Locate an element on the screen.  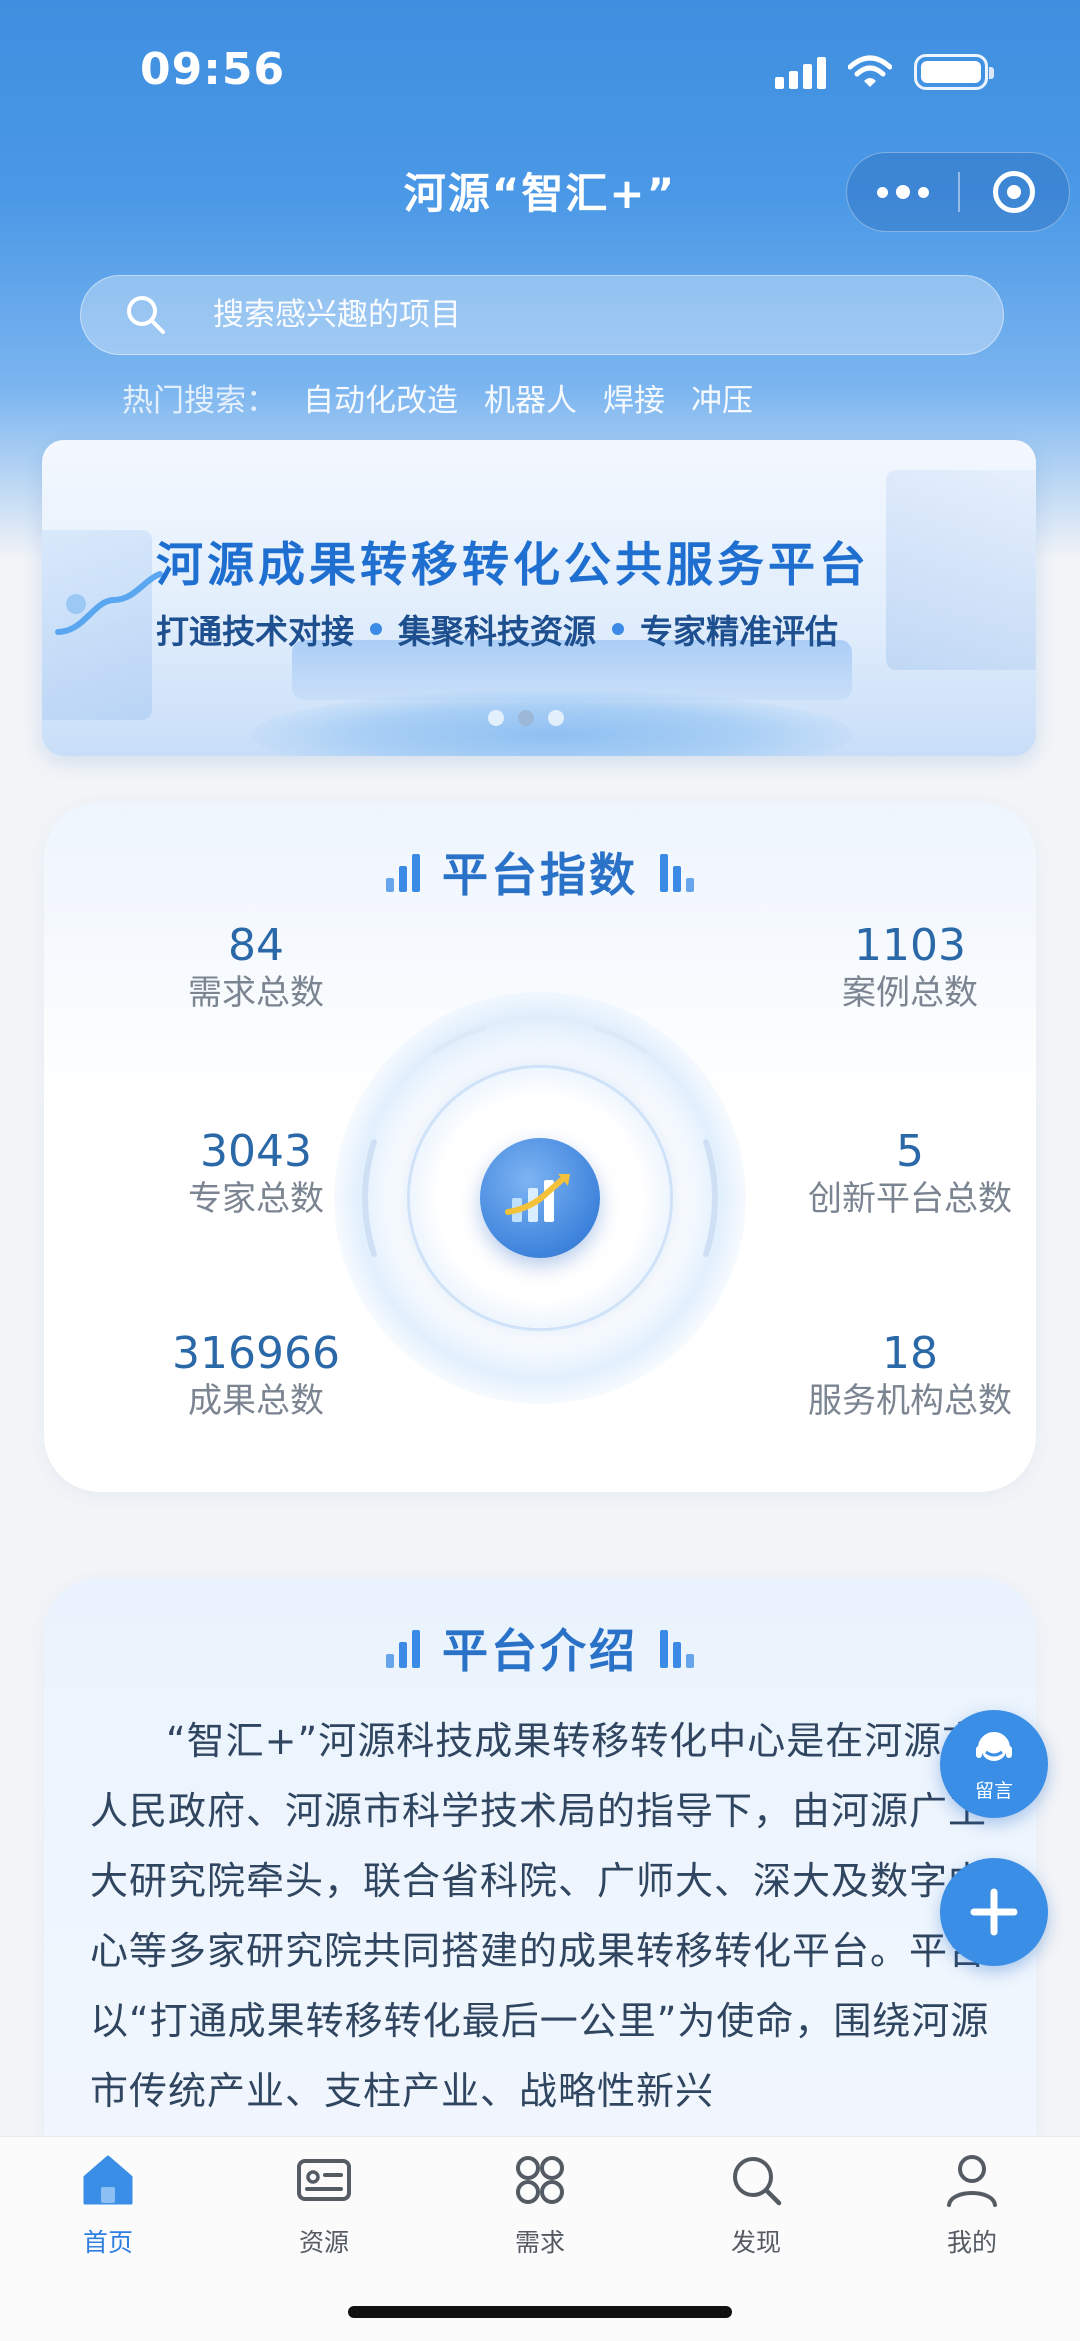
hot-search-tag: 机器人 is located at coordinates (530, 397).